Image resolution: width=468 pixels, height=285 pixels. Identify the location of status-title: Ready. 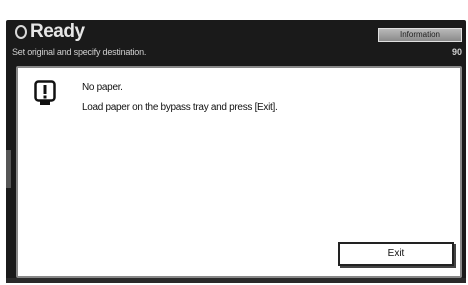
(57, 31).